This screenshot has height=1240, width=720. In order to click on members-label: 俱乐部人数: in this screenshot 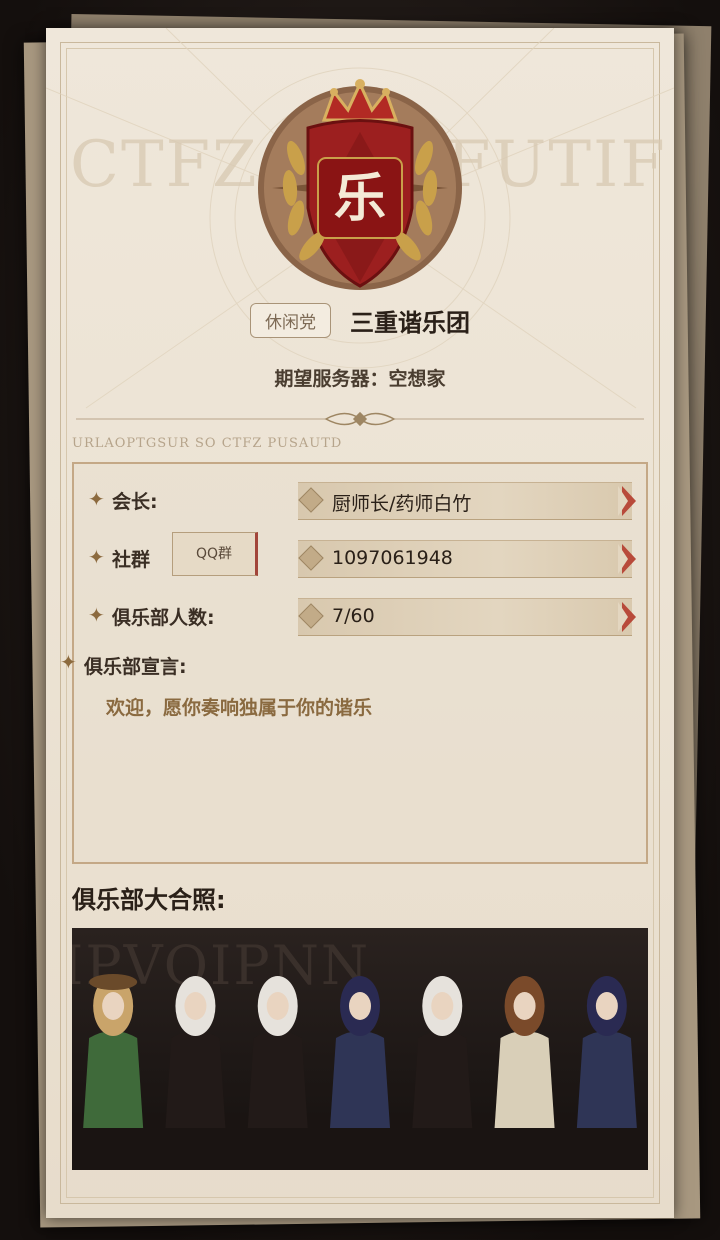, I will do `click(163, 618)`.